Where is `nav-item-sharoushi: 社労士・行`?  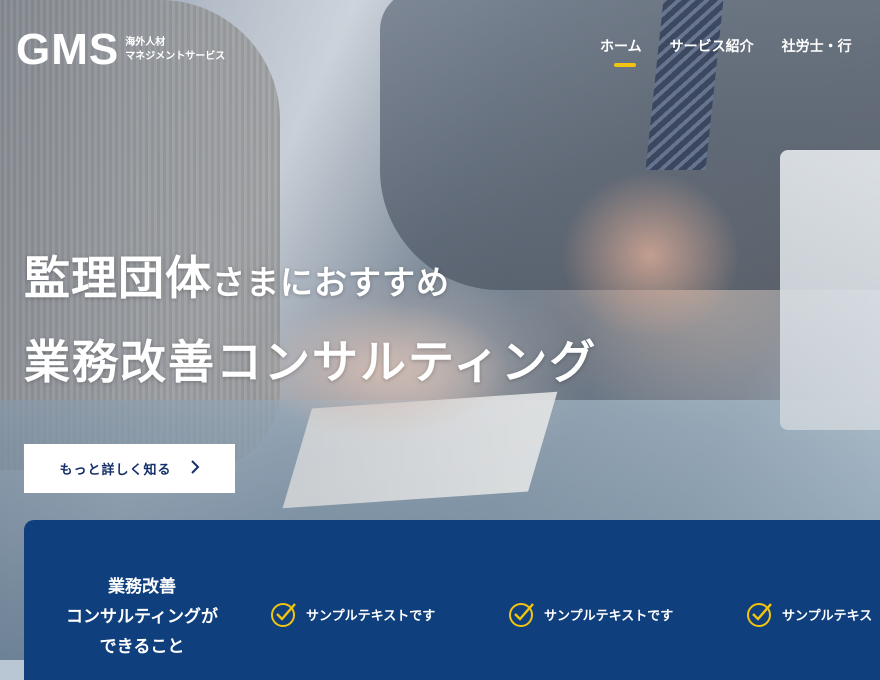 nav-item-sharoushi: 社労士・行 is located at coordinates (817, 46).